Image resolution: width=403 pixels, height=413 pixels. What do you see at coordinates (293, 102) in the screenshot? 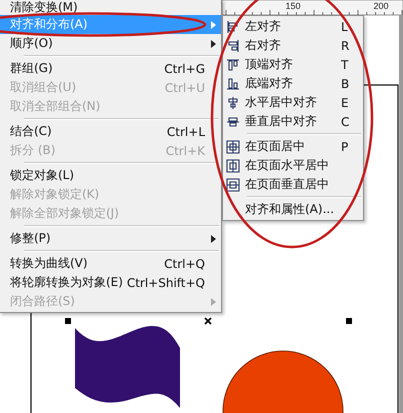
I see `menu-item: 水平居中对齐 E` at bounding box center [293, 102].